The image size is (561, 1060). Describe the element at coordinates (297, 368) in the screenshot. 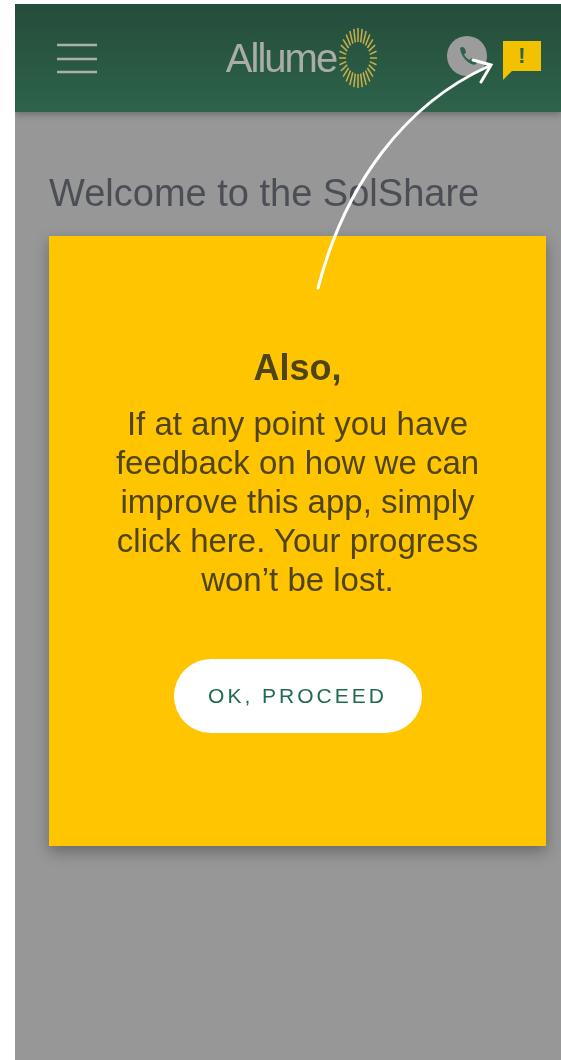

I see `dialog-title: Also,` at that location.